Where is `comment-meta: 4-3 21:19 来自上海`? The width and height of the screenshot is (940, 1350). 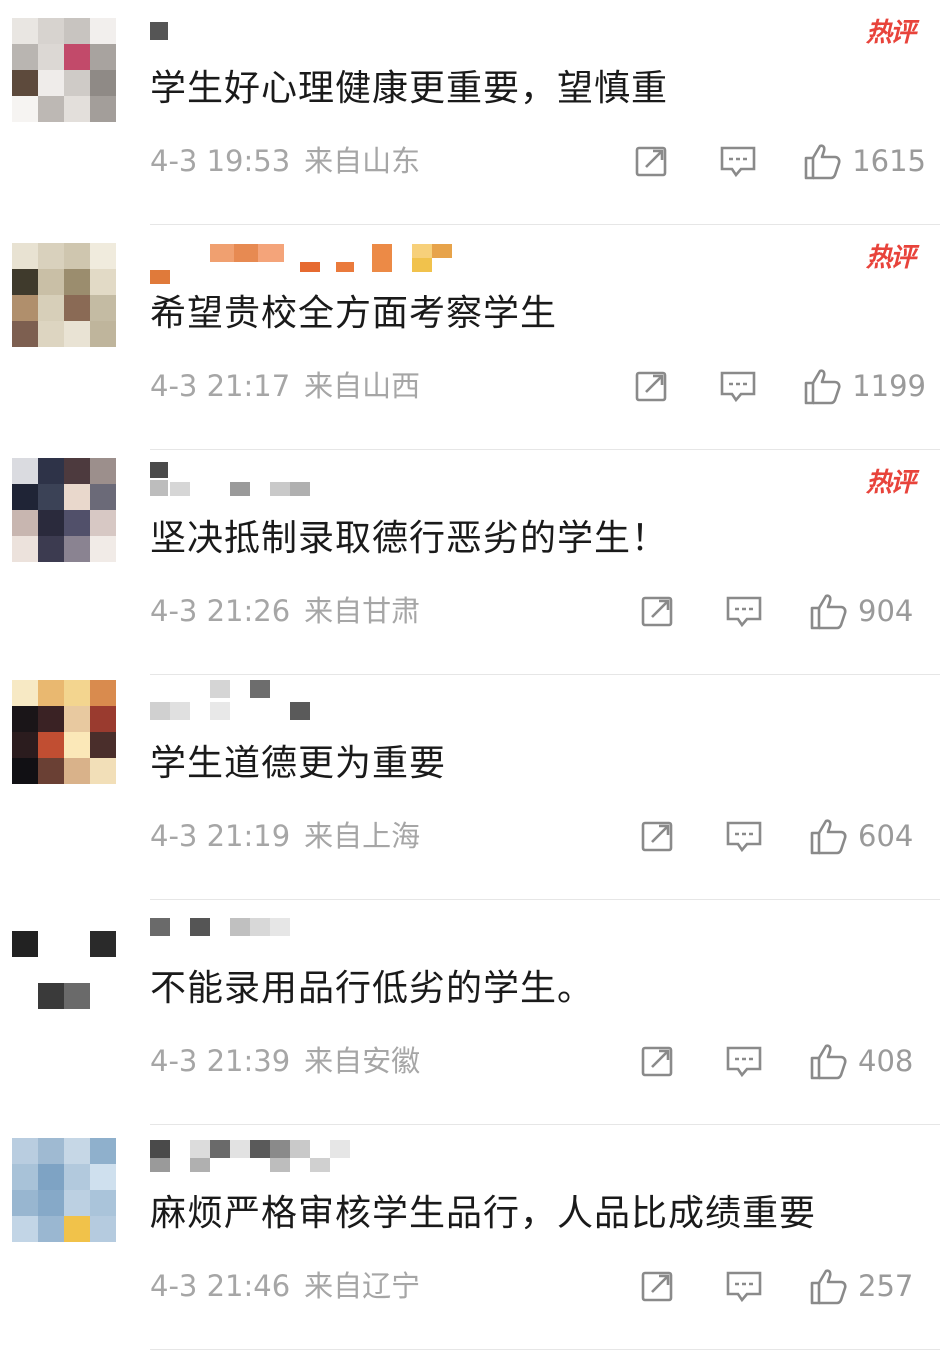
comment-meta: 4-3 21:19 来自上海 is located at coordinates (285, 836).